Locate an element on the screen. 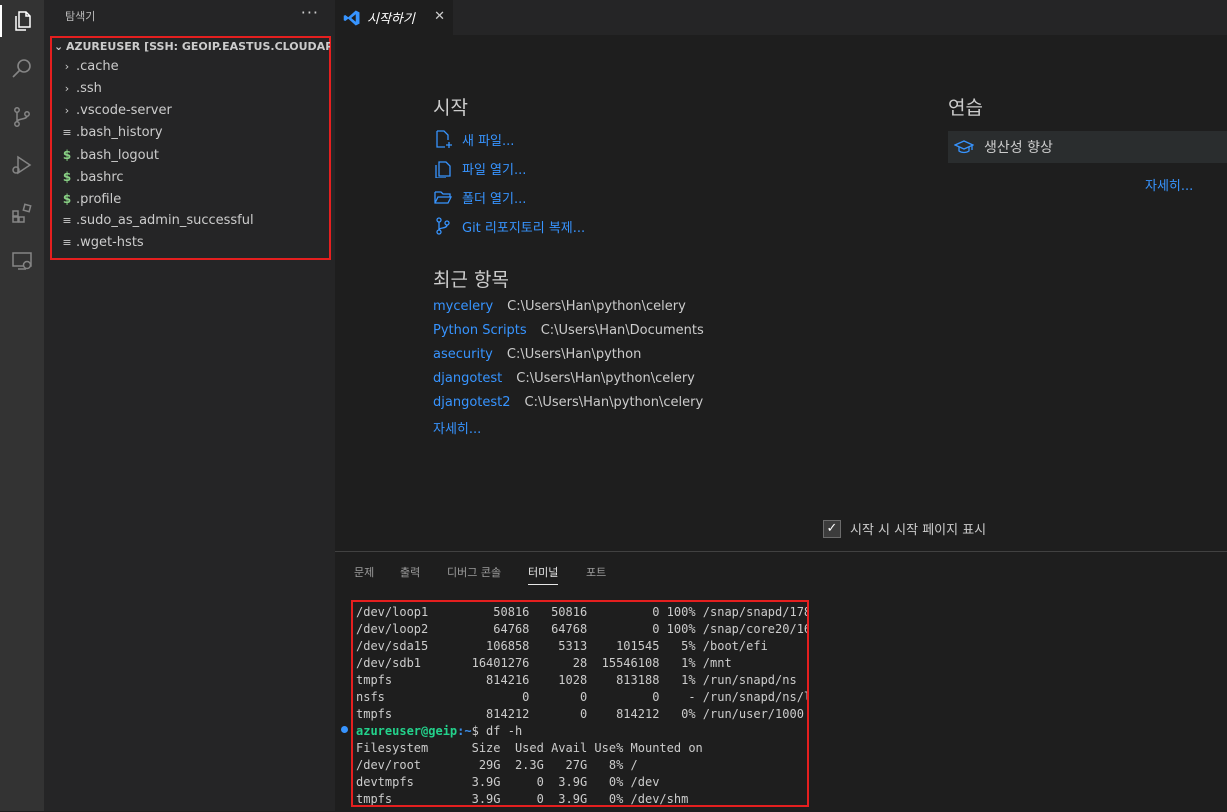 The image size is (1227, 812). tree-item: › .ssh is located at coordinates (81, 89).